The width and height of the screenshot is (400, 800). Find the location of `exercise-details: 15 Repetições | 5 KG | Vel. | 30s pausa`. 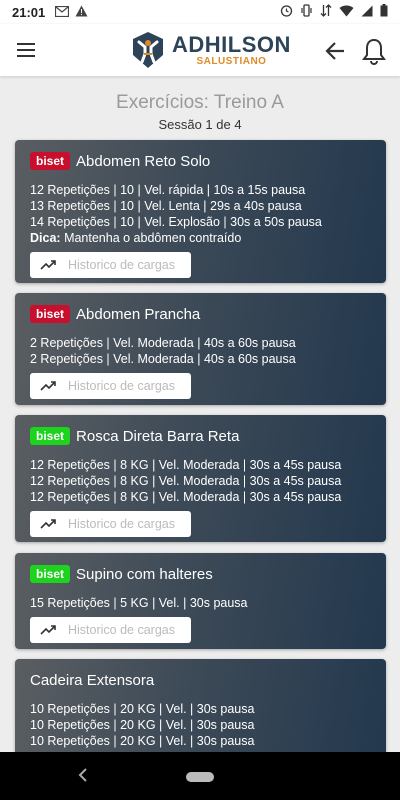

exercise-details: 15 Repetições | 5 KG | Vel. | 30s pausa is located at coordinates (200, 603).